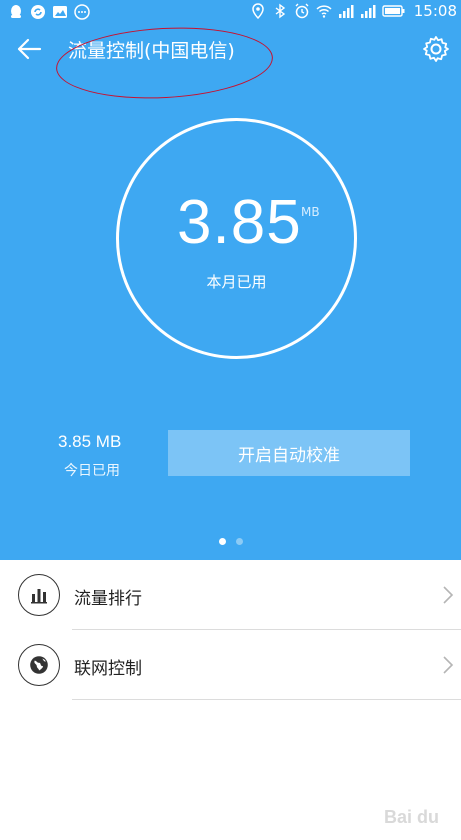  I want to click on divider, so click(266, 699).